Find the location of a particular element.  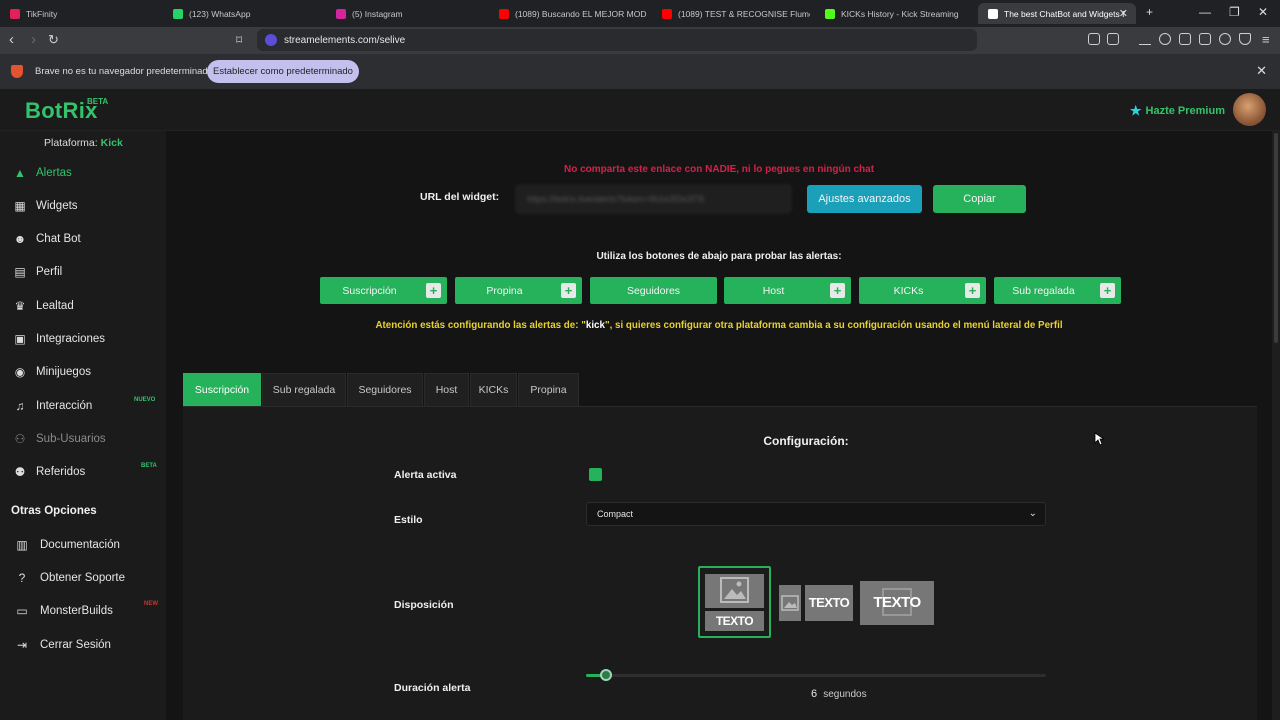

platform-value: Kick is located at coordinates (111, 143).